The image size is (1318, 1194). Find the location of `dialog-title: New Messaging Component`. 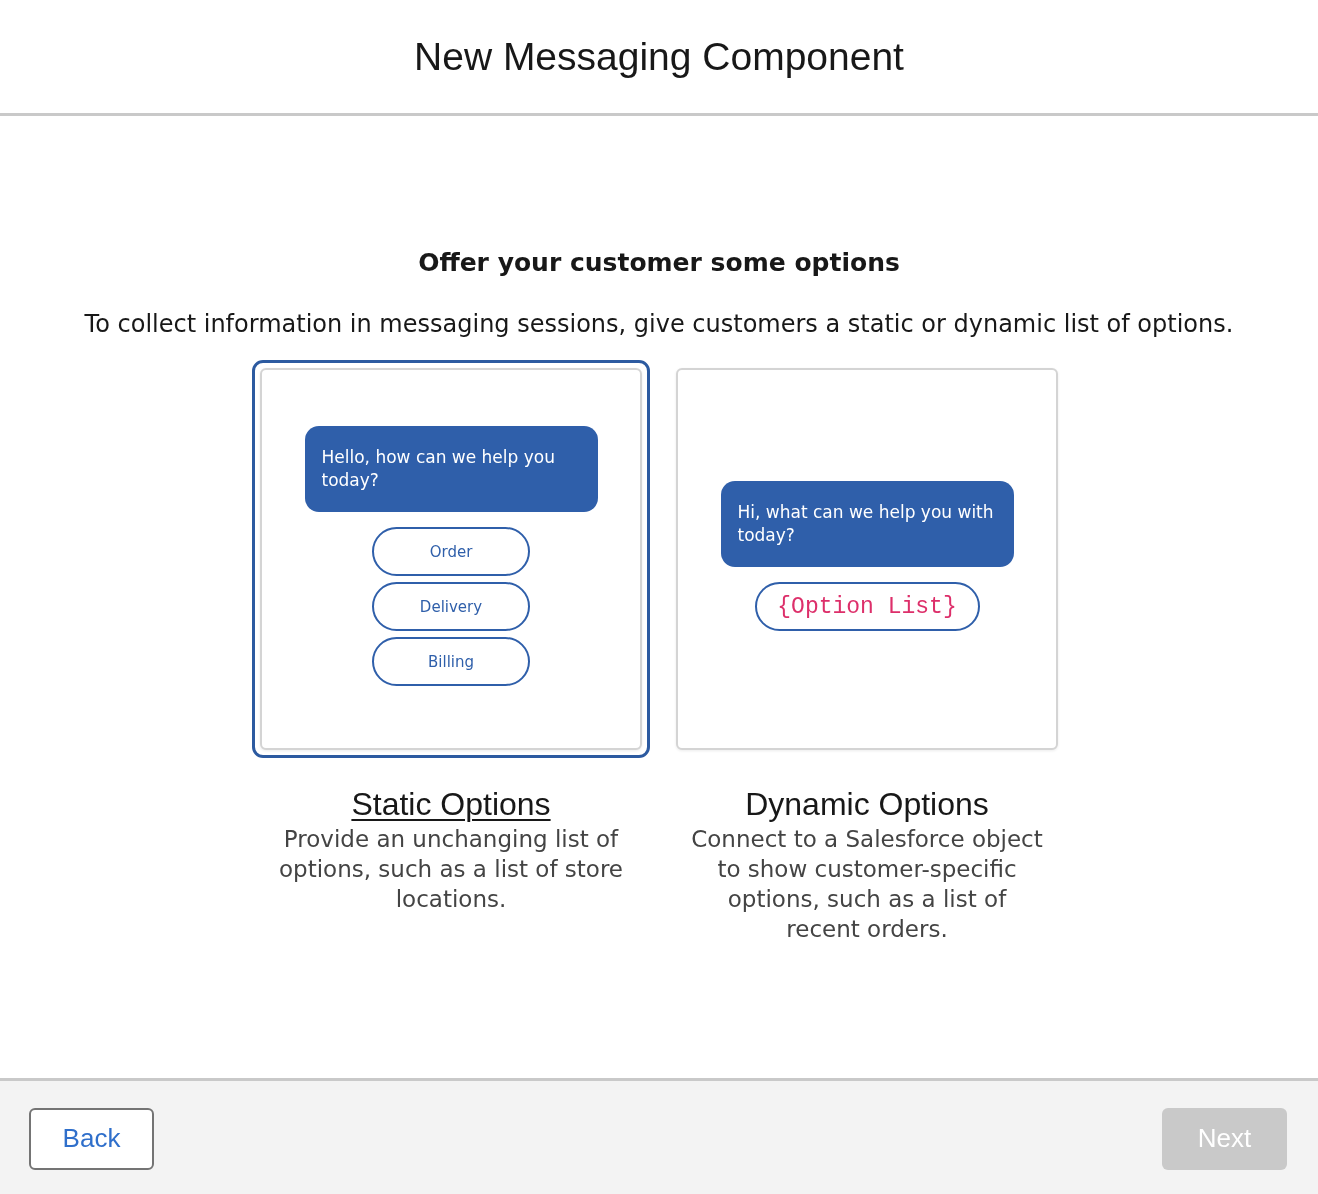

dialog-title: New Messaging Component is located at coordinates (659, 56).